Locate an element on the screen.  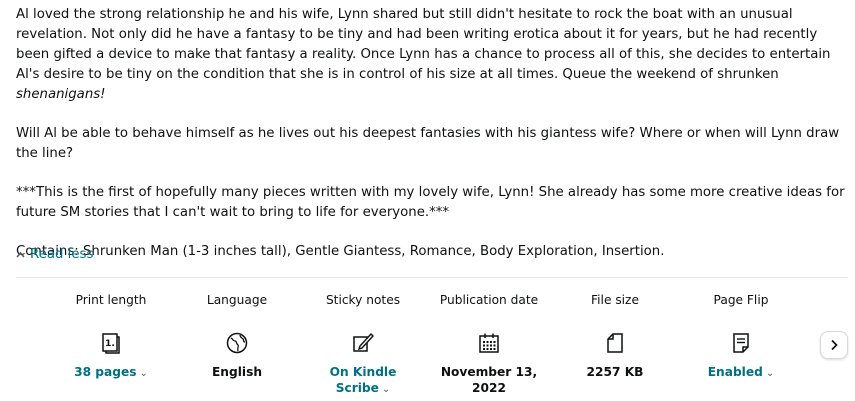
svg-text: 1. is located at coordinates (110, 344).